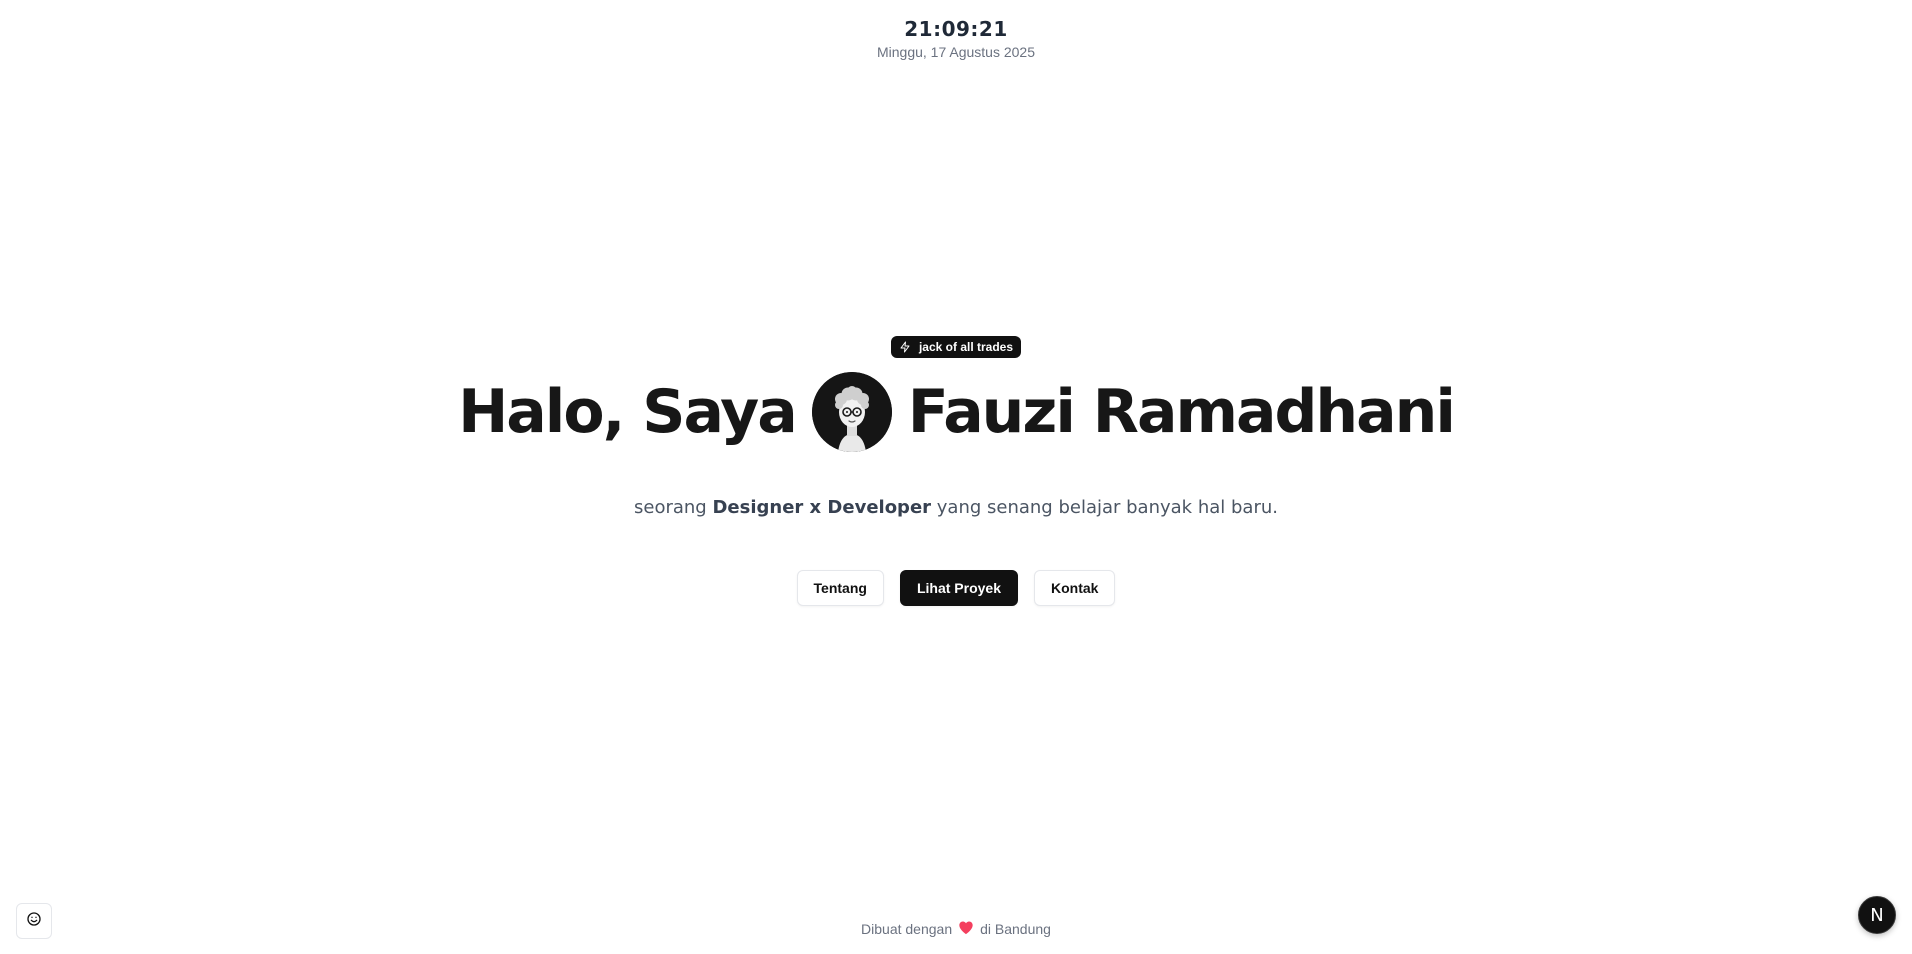 The image size is (1912, 954). I want to click on about-button: Tentang, so click(840, 588).